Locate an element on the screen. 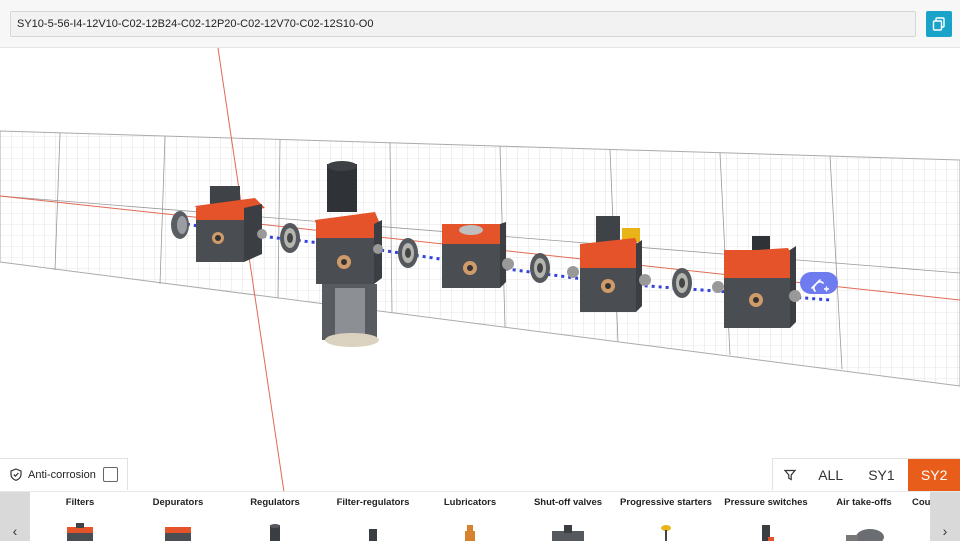 This screenshot has height=541, width=960. anti-corrosion-label: Anti-corrosion is located at coordinates (62, 474).